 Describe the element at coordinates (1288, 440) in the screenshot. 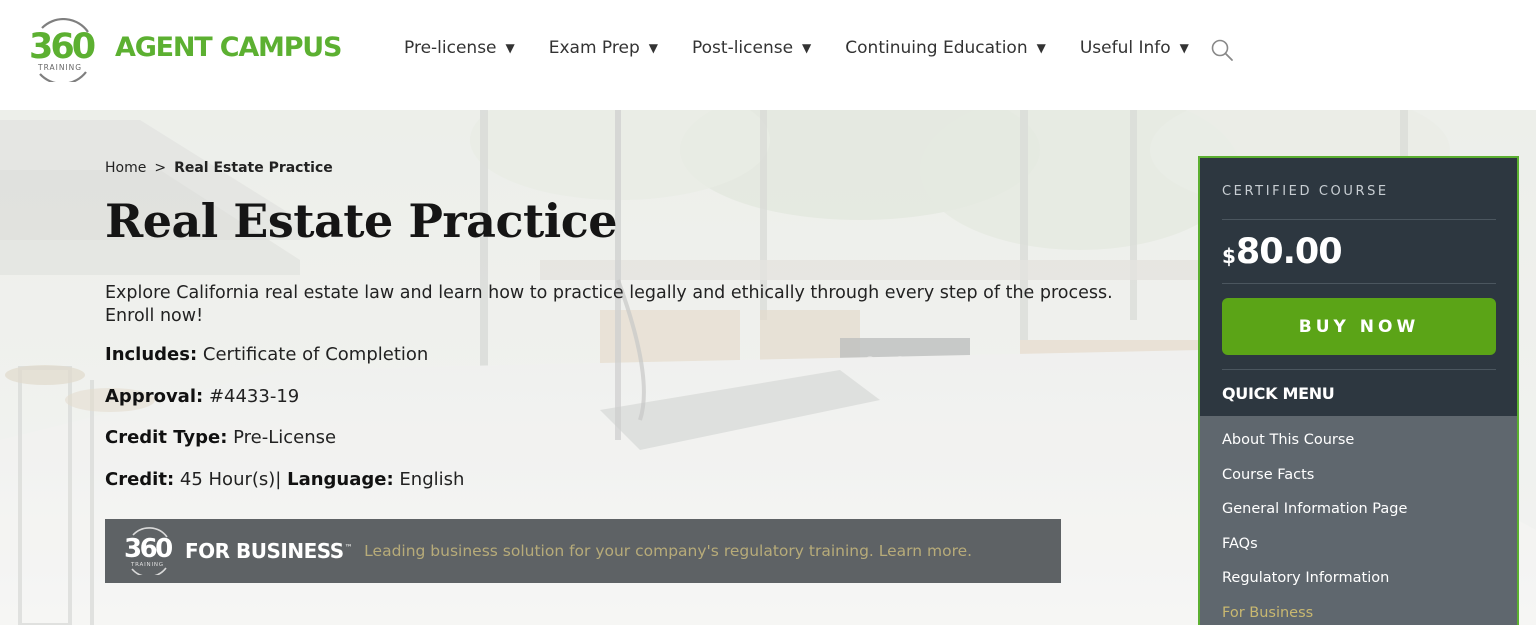

I see `quick-menu-about-this-course: About This Course` at that location.